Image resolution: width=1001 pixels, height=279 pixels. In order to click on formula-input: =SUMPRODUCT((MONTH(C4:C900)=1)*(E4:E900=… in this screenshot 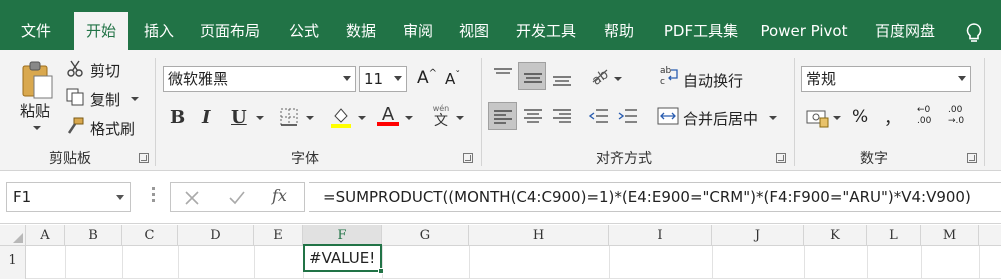, I will do `click(655, 197)`.